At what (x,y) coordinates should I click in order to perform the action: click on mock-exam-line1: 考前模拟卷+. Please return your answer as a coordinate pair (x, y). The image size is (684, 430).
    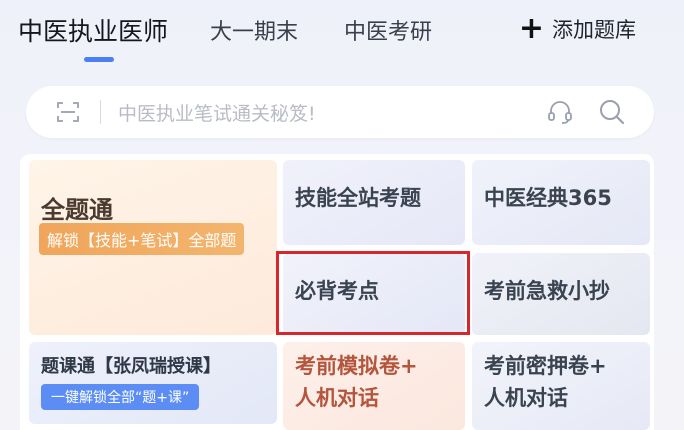
    Looking at the image, I should click on (356, 366).